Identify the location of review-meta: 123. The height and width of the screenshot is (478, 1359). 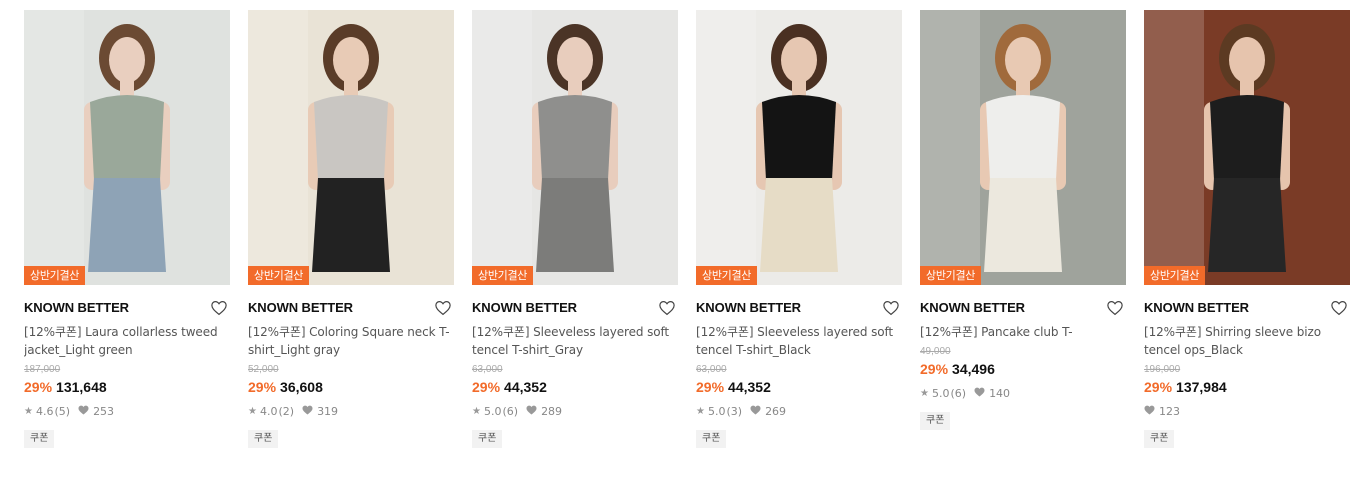
(1247, 412).